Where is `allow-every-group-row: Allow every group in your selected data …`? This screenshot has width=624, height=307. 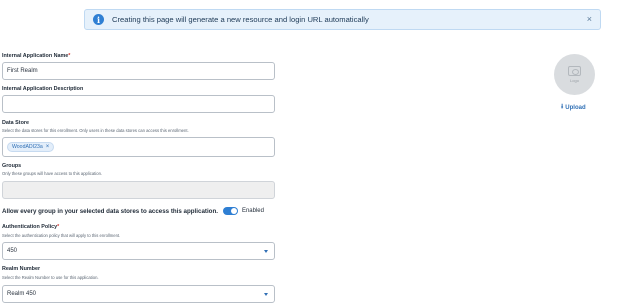
allow-every-group-row: Allow every group in your selected data … is located at coordinates (133, 211).